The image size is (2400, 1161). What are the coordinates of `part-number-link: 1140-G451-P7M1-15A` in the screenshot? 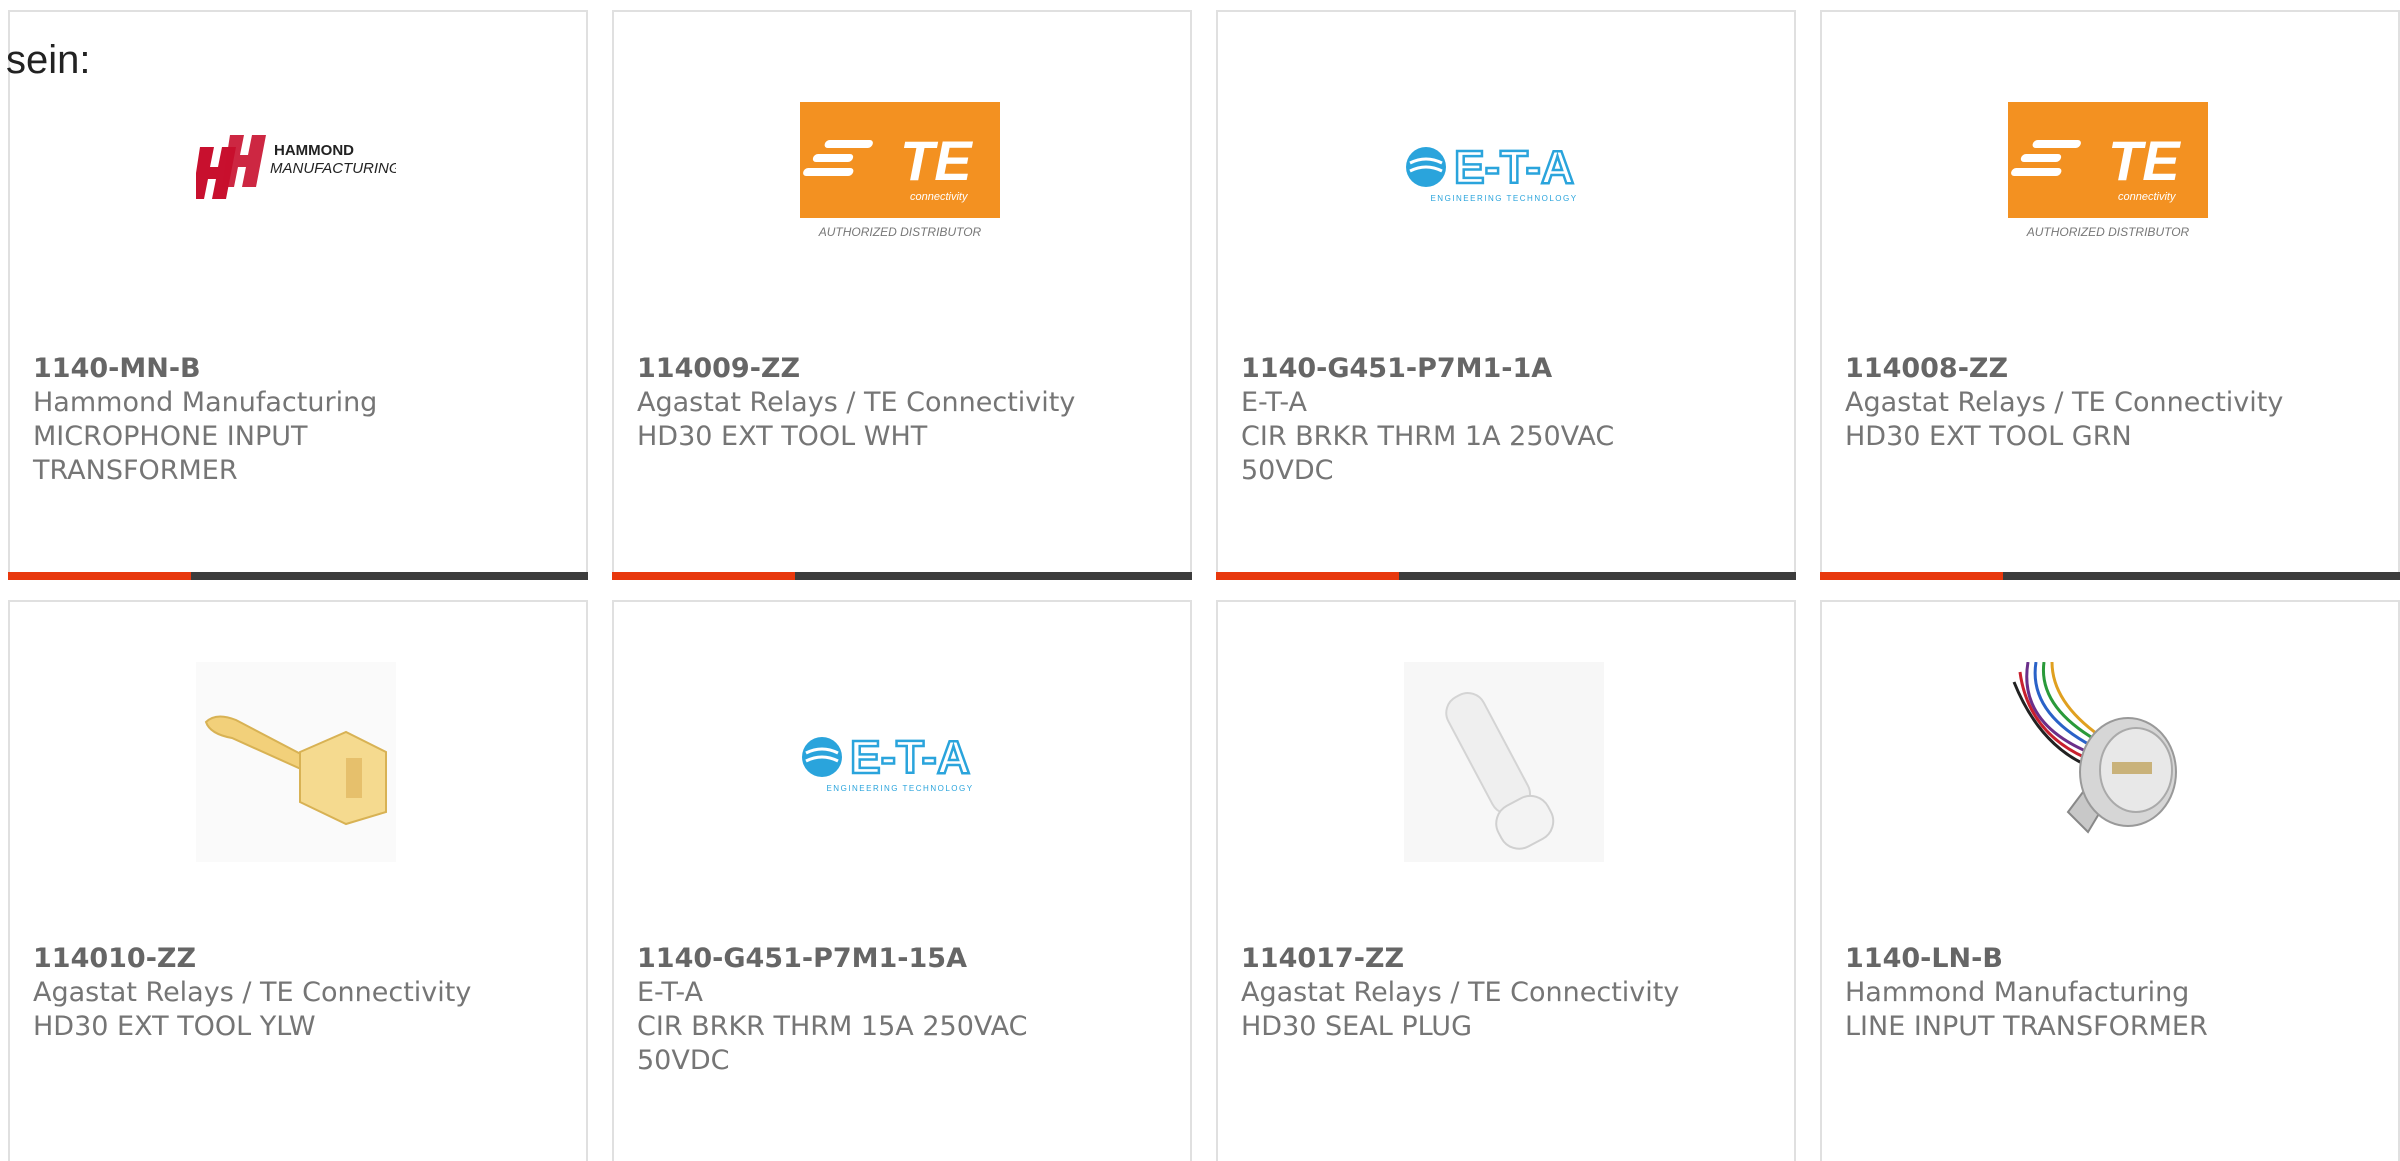 It's located at (897, 959).